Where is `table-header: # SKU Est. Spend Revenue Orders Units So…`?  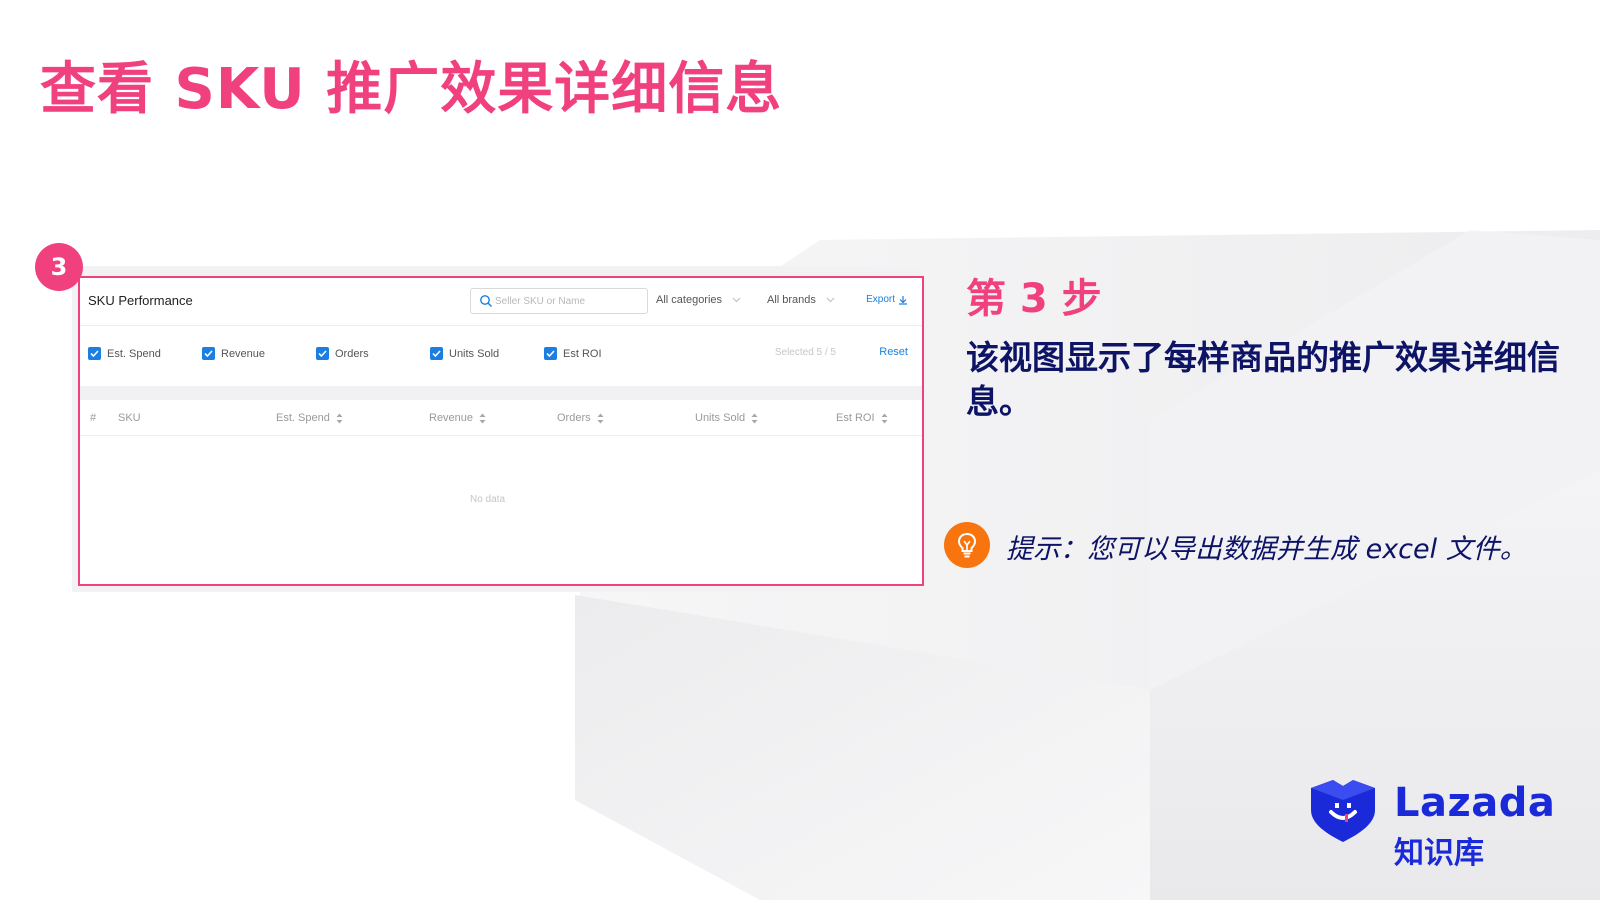 table-header: # SKU Est. Spend Revenue Orders Units So… is located at coordinates (501, 418).